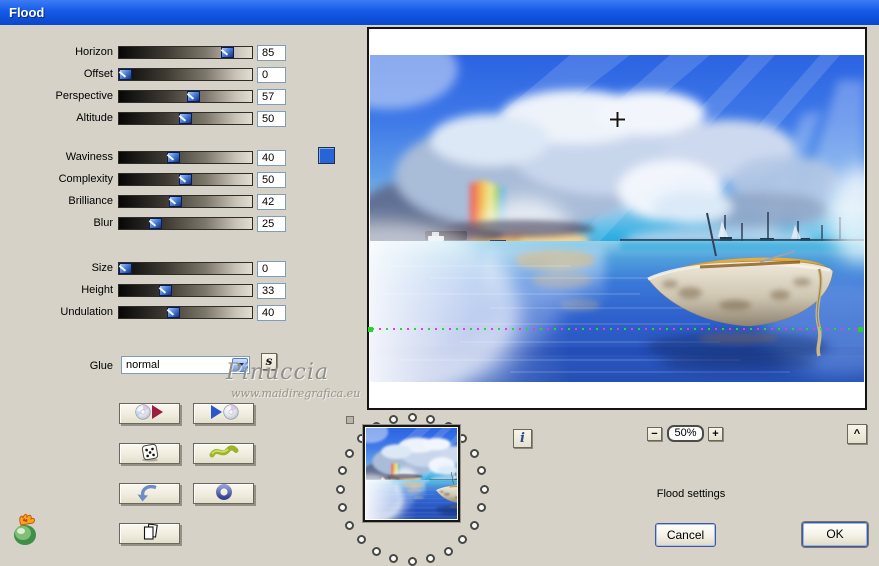 The width and height of the screenshot is (879, 566). What do you see at coordinates (86, 312) in the screenshot?
I see `undulation-label: Undulation` at bounding box center [86, 312].